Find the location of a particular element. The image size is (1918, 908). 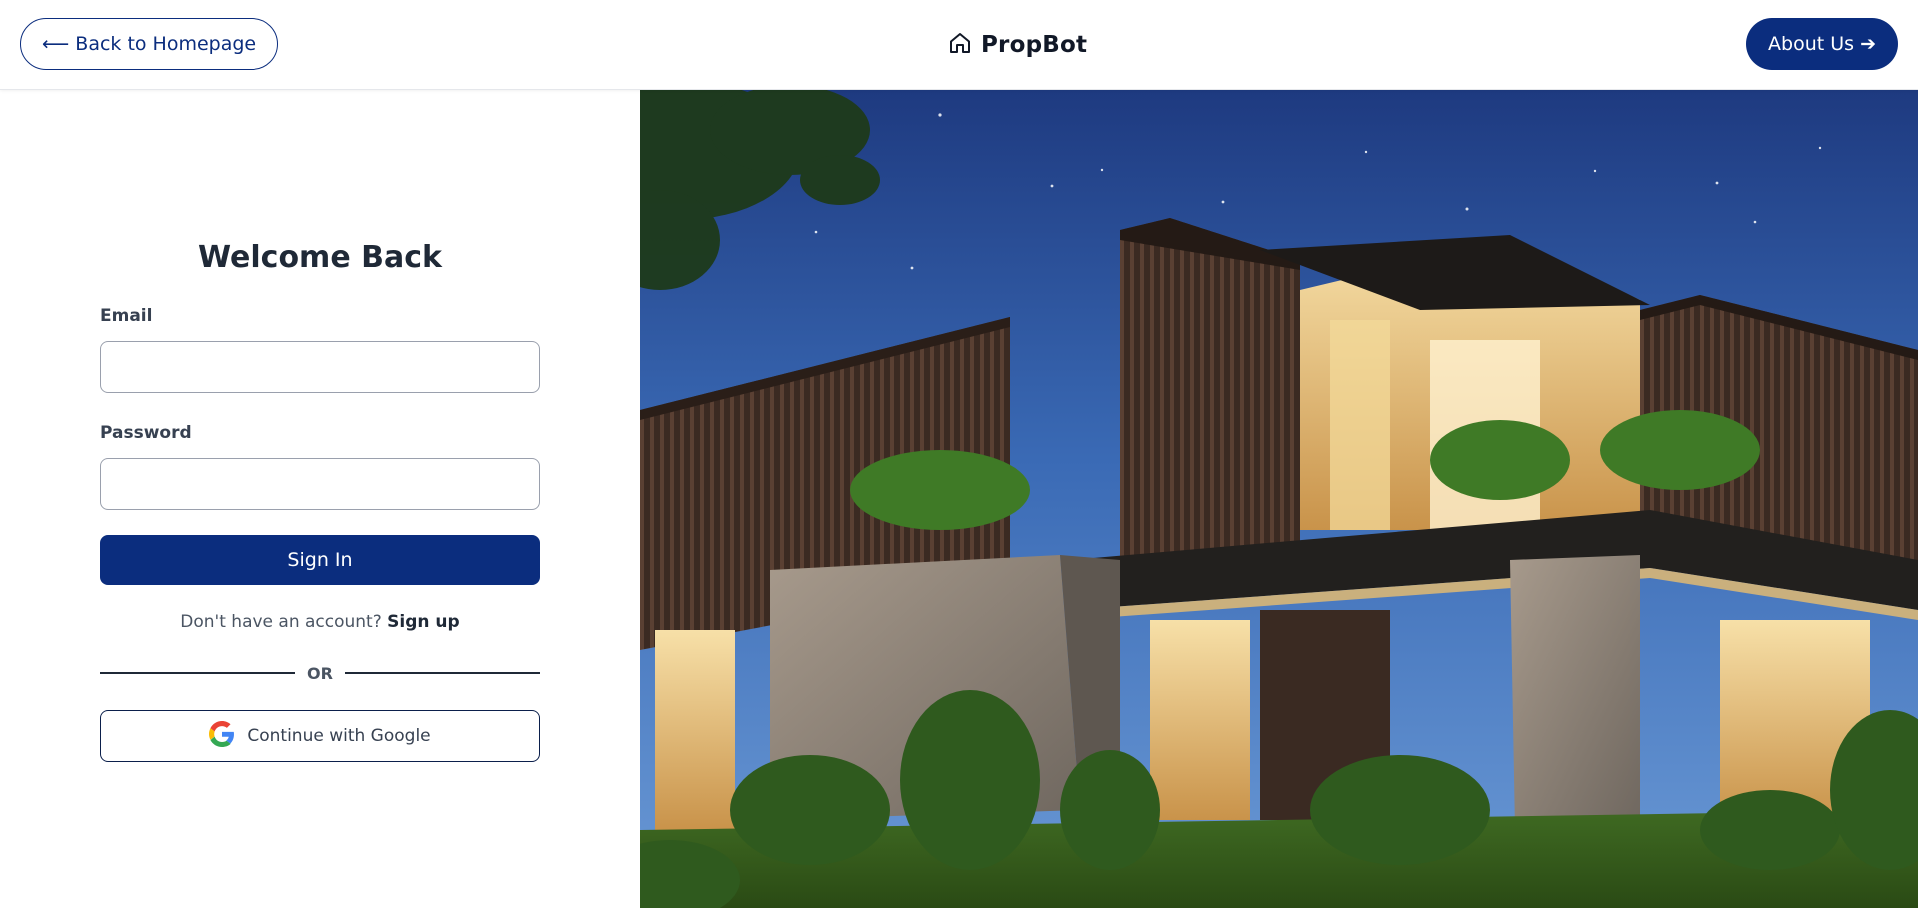

sign-up-link: Sign up is located at coordinates (423, 622).